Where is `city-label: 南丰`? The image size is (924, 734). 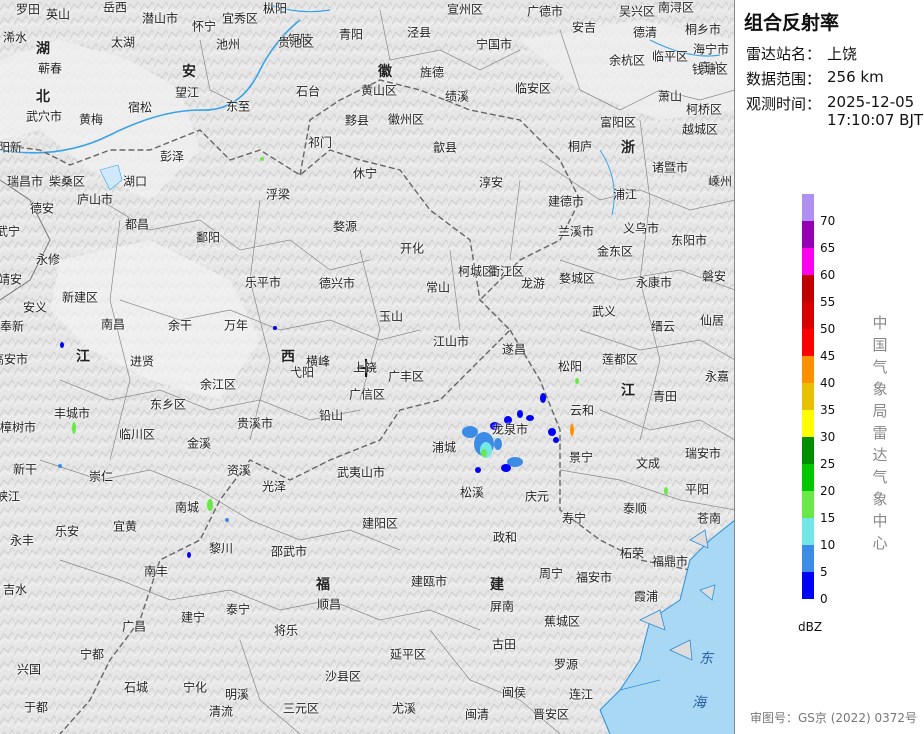
city-label: 南丰 is located at coordinates (156, 571).